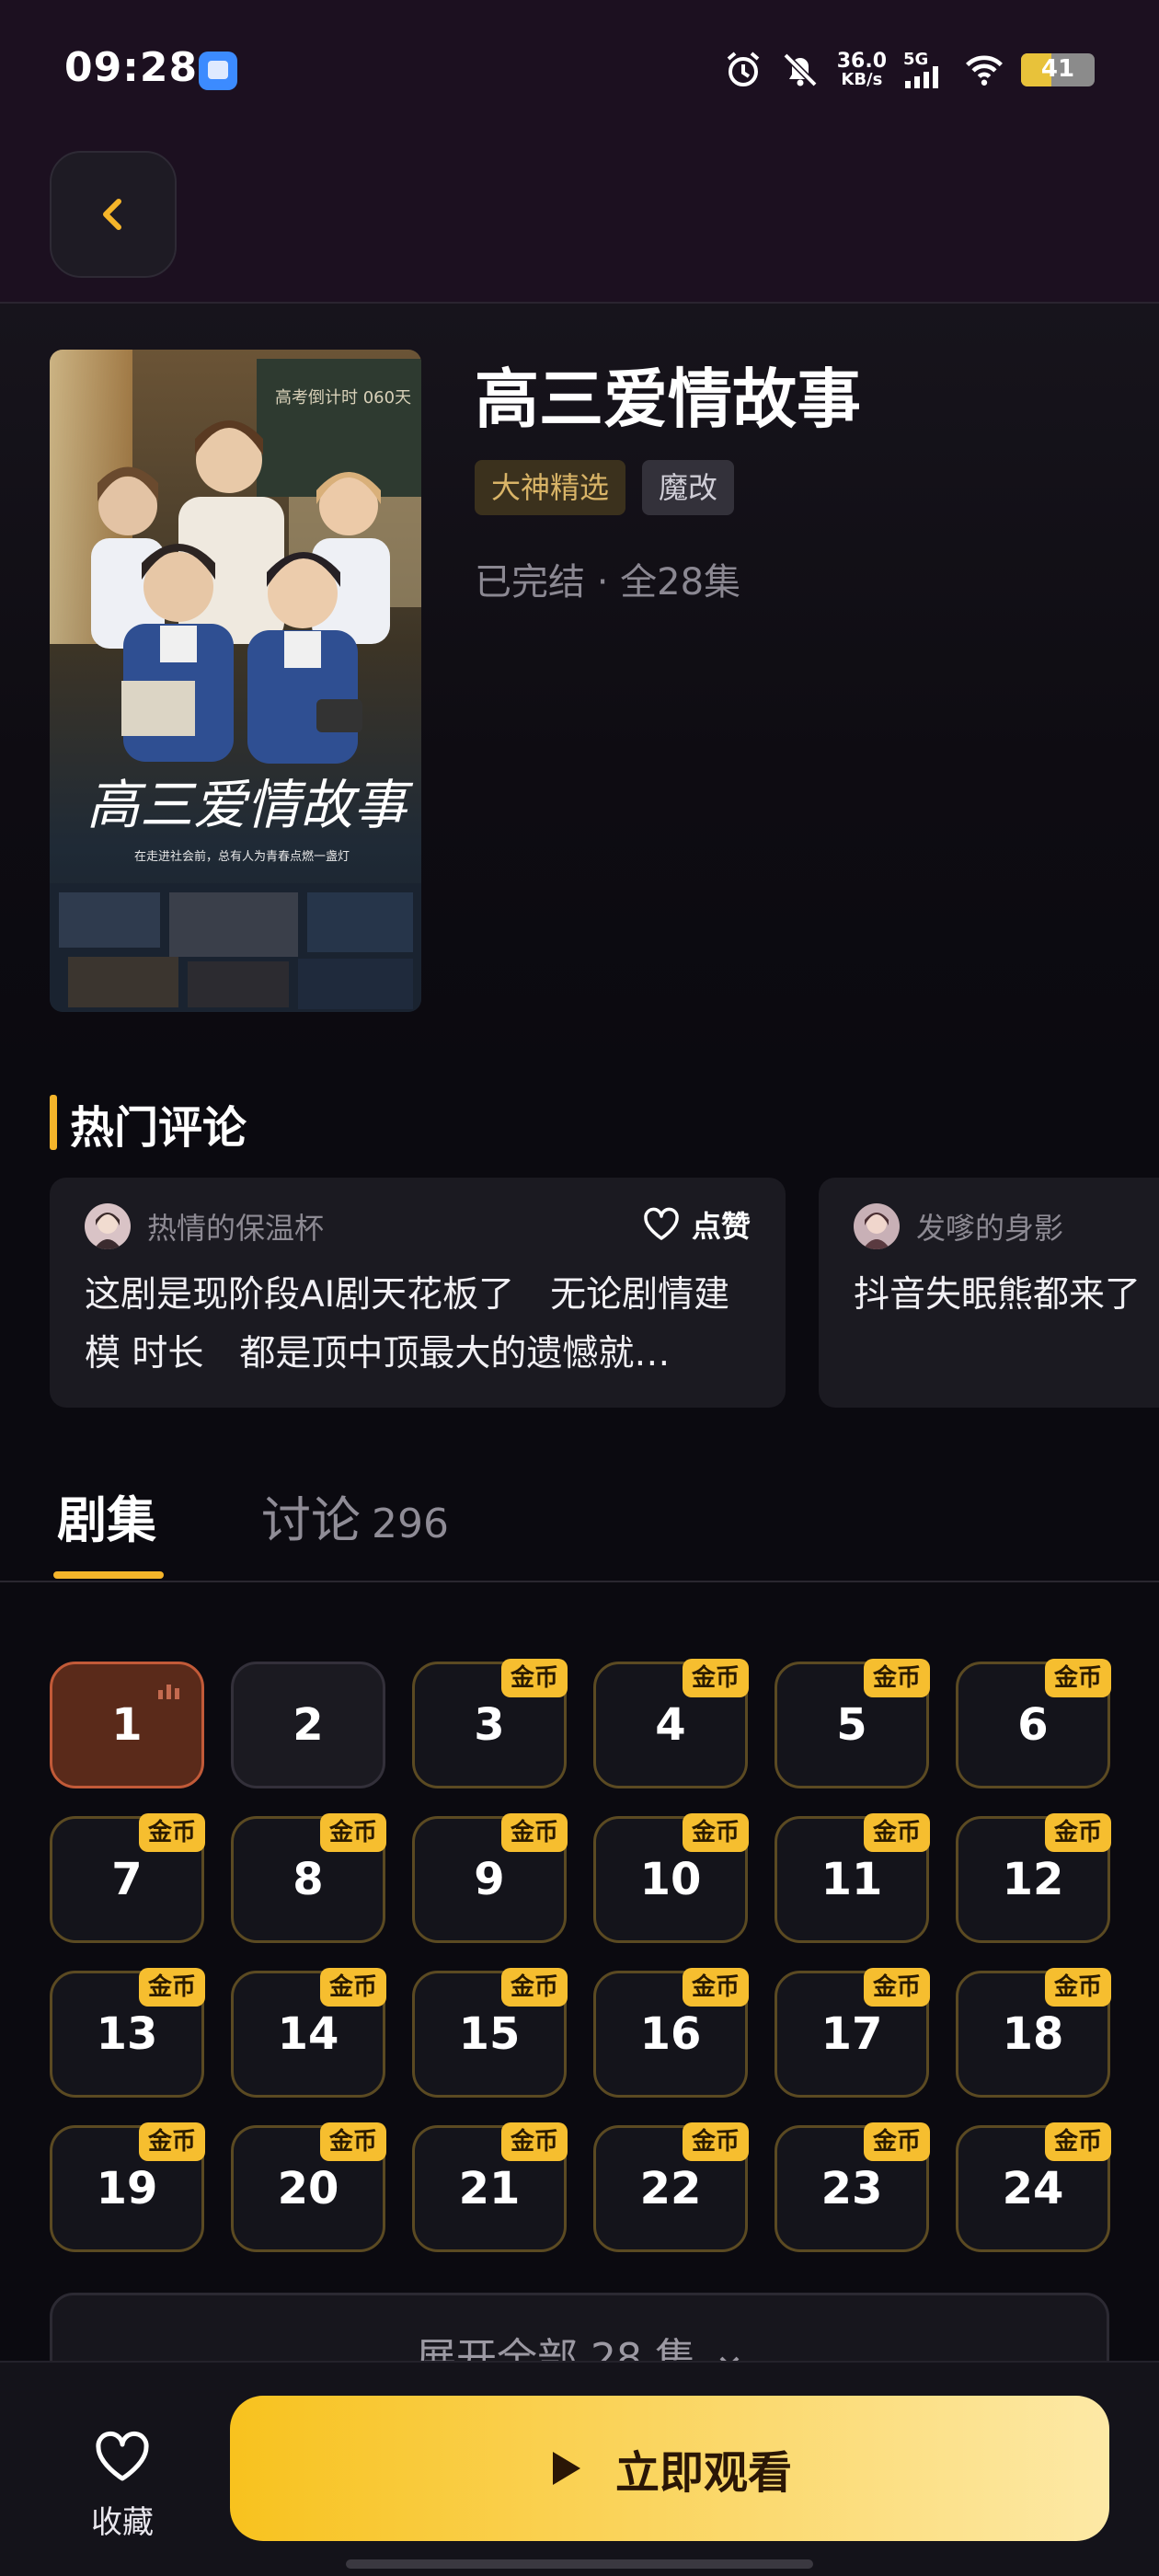 The width and height of the screenshot is (1159, 2576). What do you see at coordinates (579, 1581) in the screenshot?
I see `tab-divider` at bounding box center [579, 1581].